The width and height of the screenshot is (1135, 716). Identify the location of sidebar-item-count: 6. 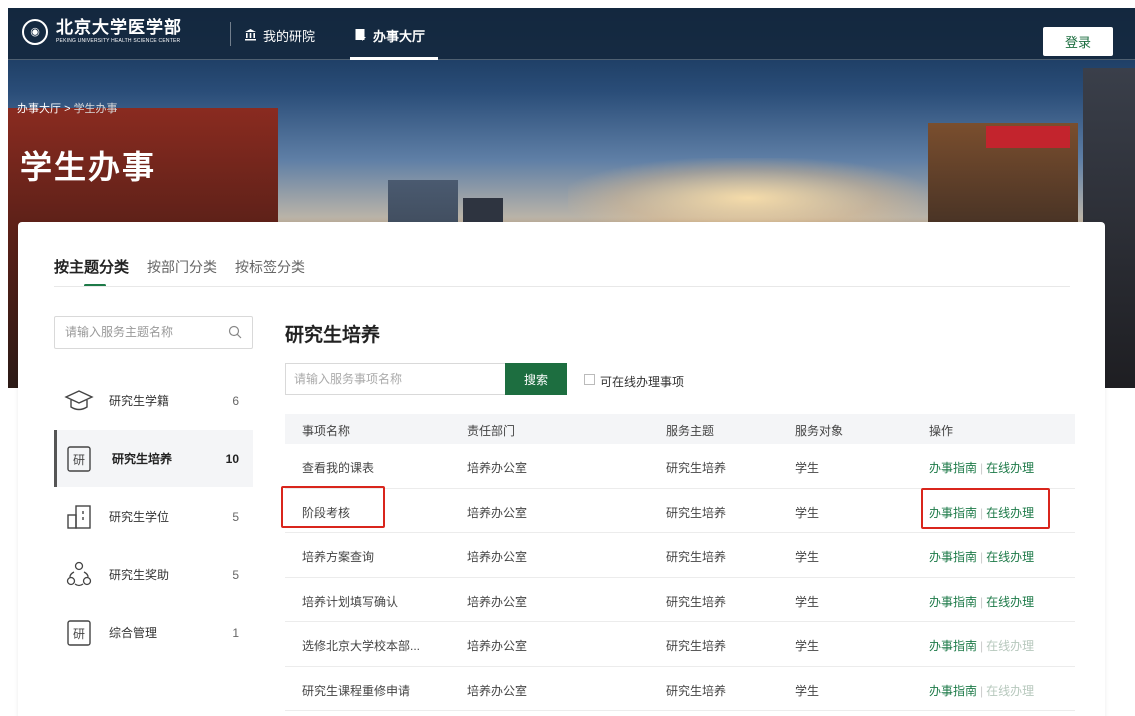
(235, 400).